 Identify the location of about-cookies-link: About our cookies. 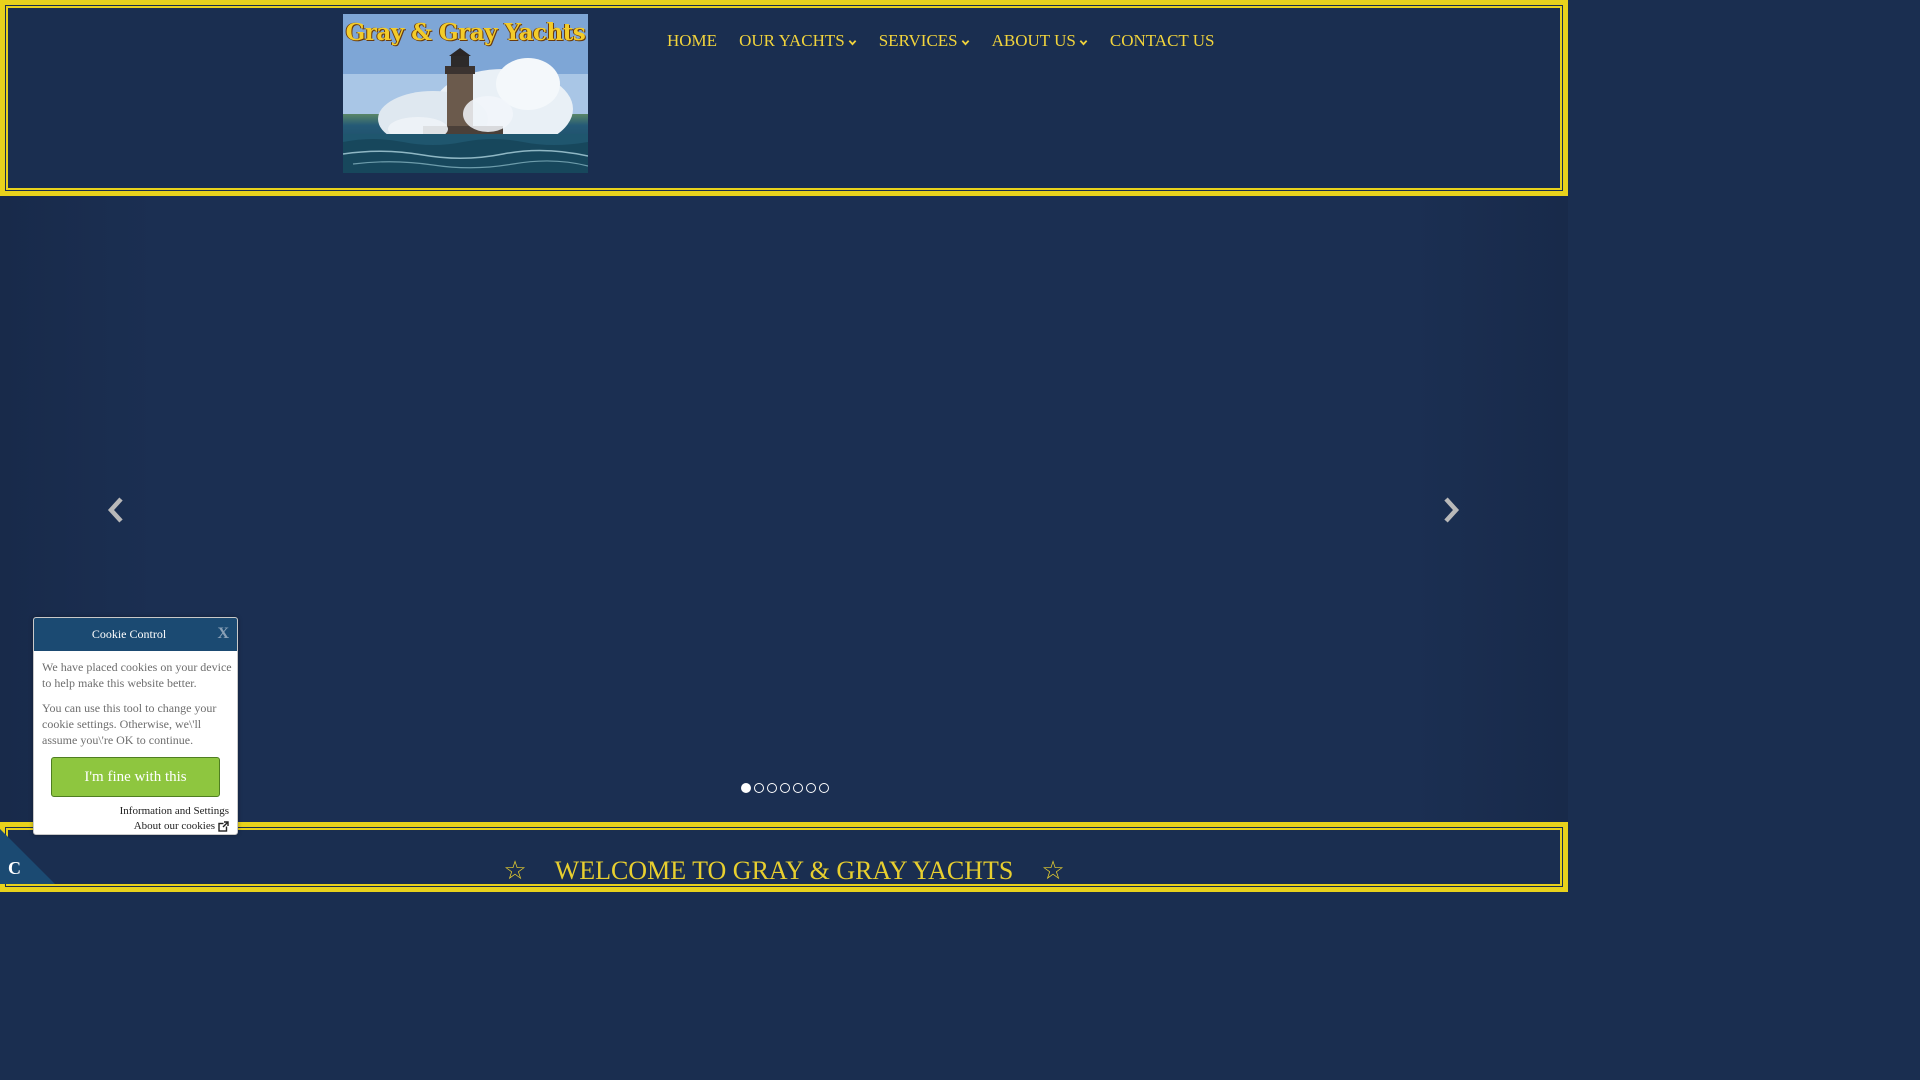
(181, 826).